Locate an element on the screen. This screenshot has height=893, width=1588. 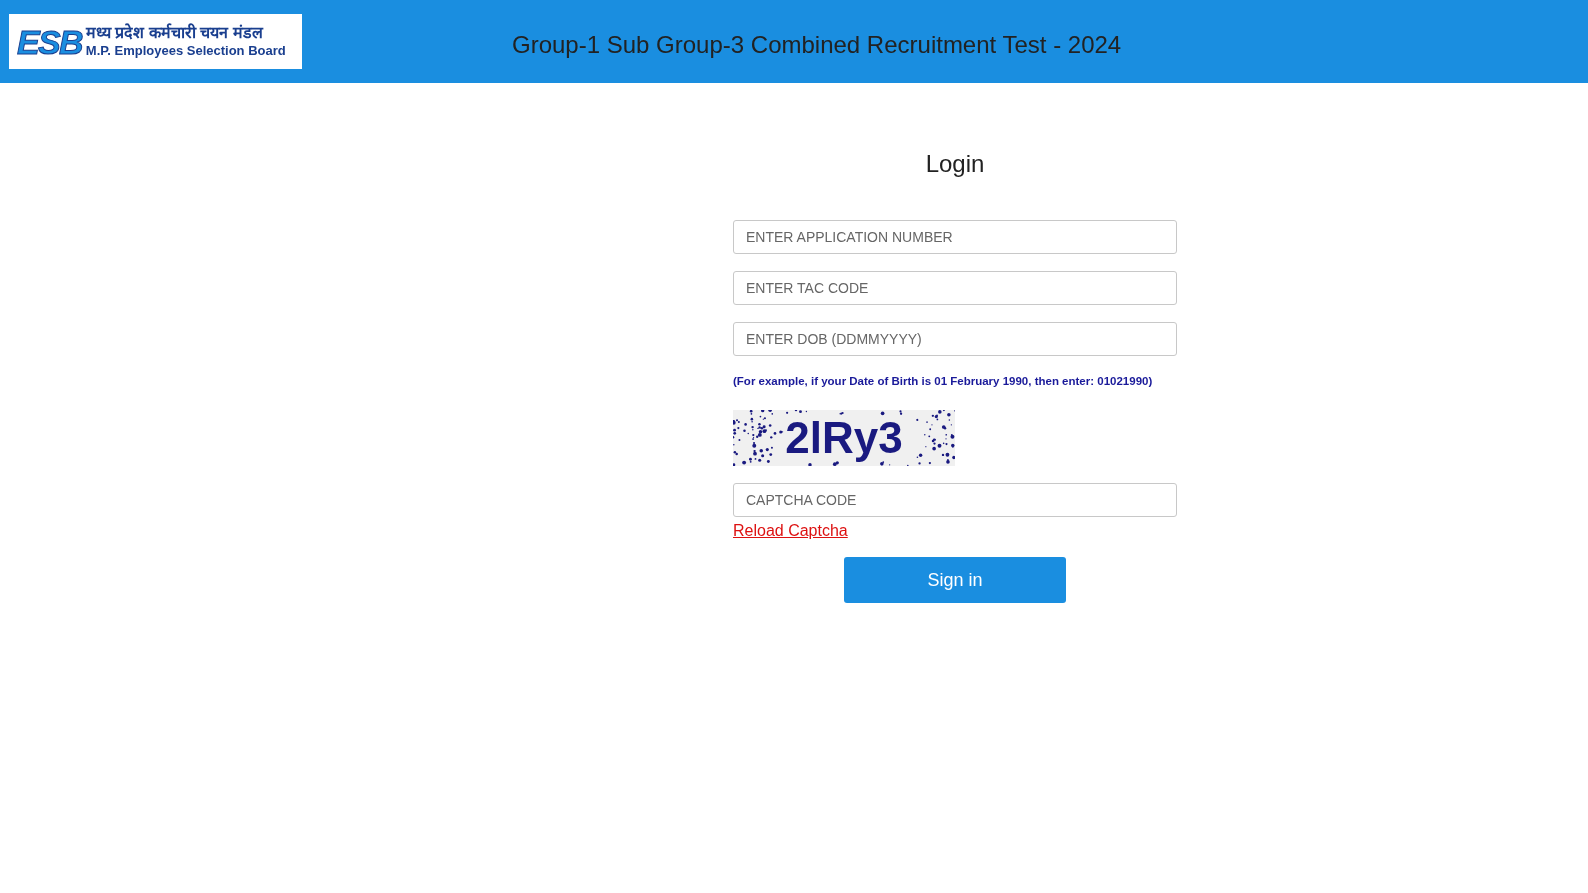
dob-hint: (For example, if your Date of Birth is 01 February 1990, then enter: 01021990) is located at coordinates (943, 381).